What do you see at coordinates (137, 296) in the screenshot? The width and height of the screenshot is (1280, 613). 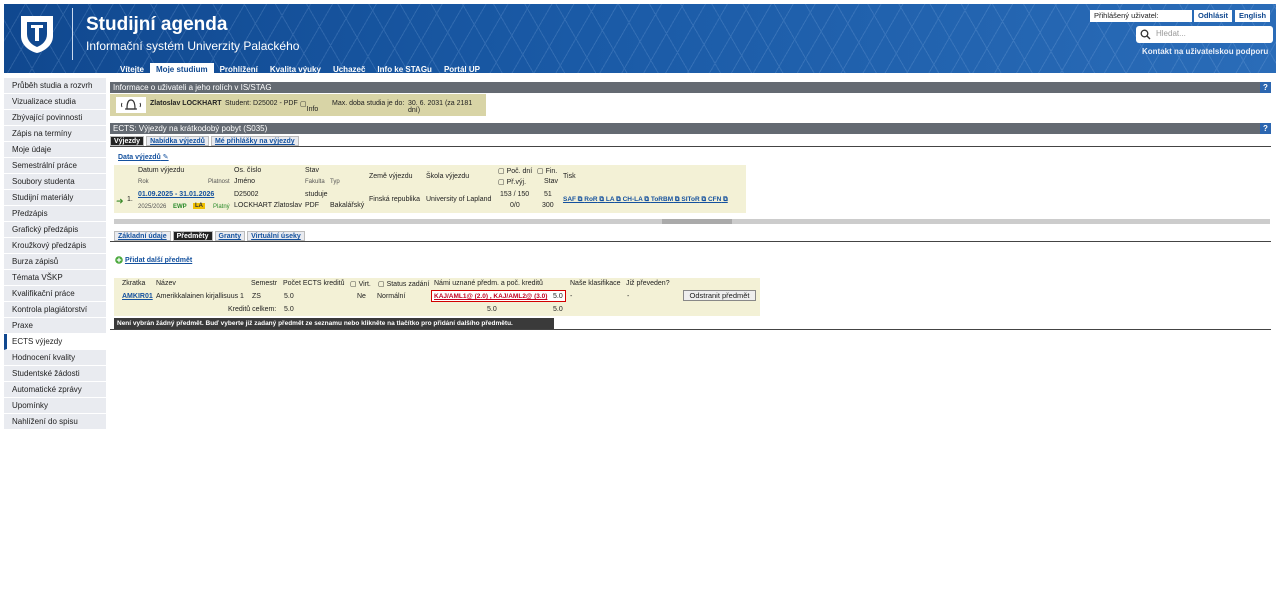 I see `row-zkratka-link: AMKIR01` at bounding box center [137, 296].